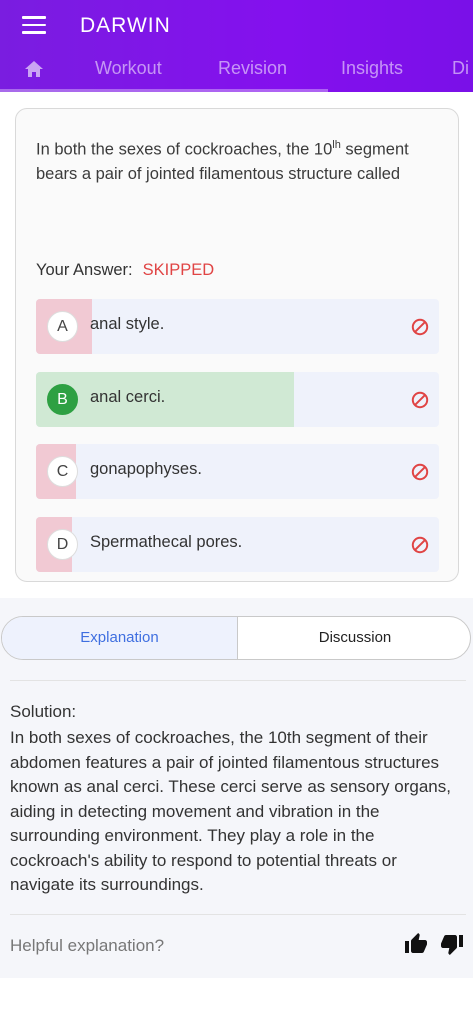 The height and width of the screenshot is (1024, 473). What do you see at coordinates (125, 25) in the screenshot?
I see `app-title: DARWIN` at bounding box center [125, 25].